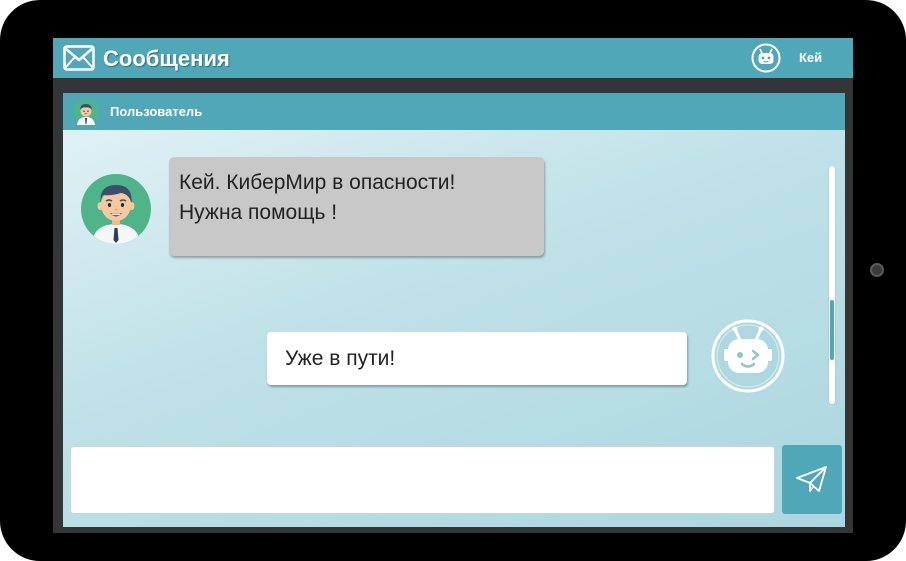 The image size is (906, 561). What do you see at coordinates (453, 58) in the screenshot?
I see `top-bar: Сообщения Кей` at bounding box center [453, 58].